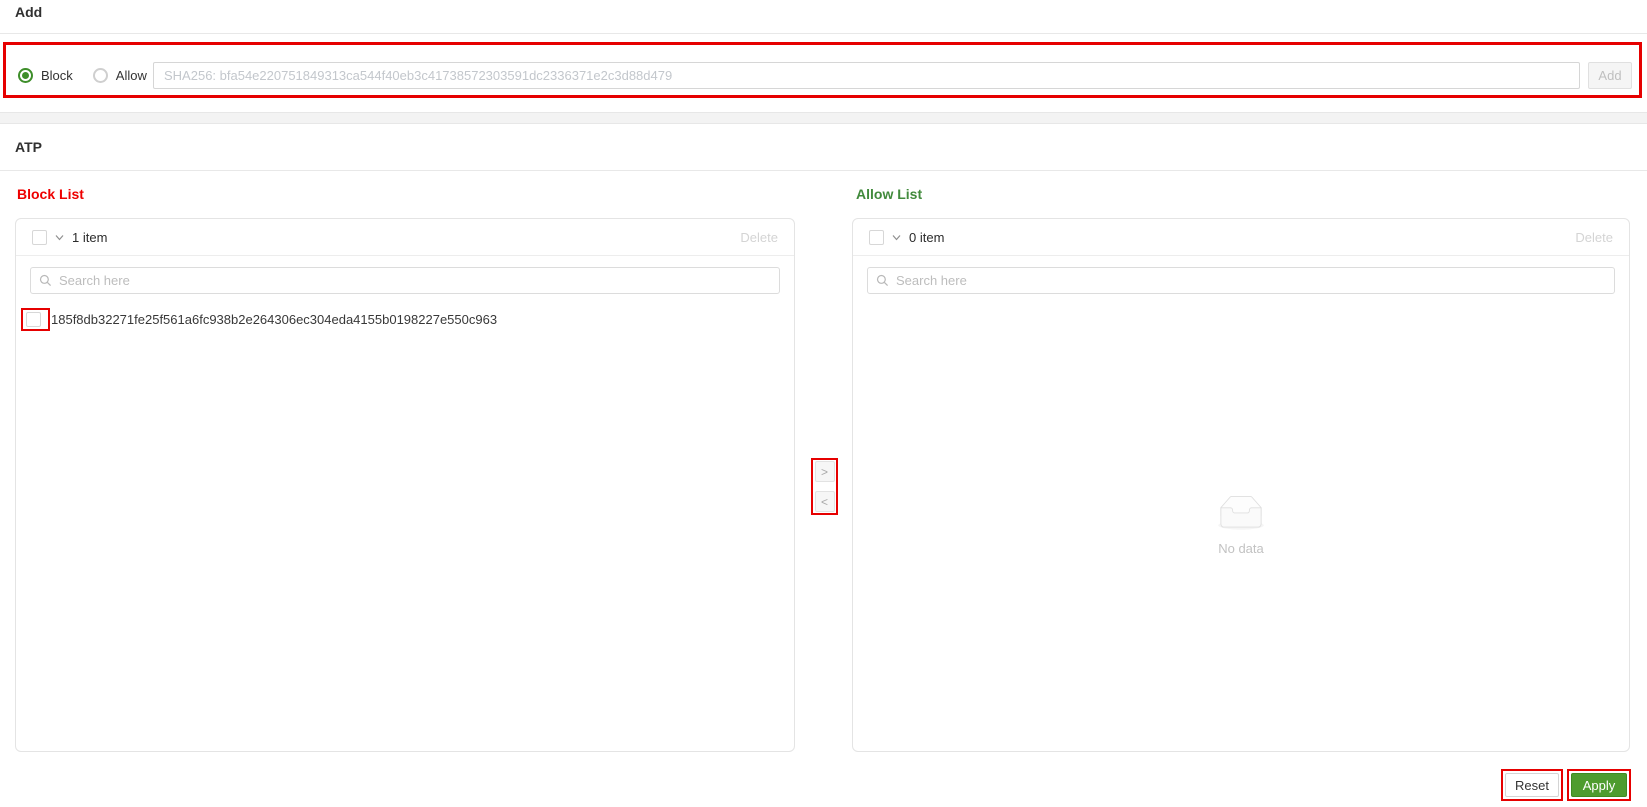 The image size is (1647, 807). Describe the element at coordinates (1241, 280) in the screenshot. I see `allow-search-input` at that location.